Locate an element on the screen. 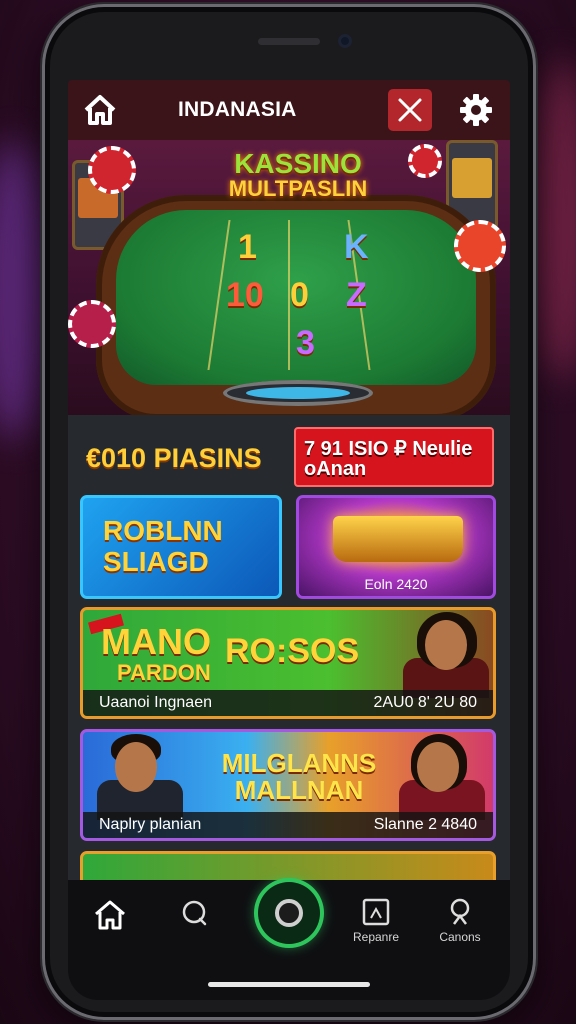 This screenshot has width=576, height=1024. banner-caption-right: Slanne 2 4840 is located at coordinates (425, 824).